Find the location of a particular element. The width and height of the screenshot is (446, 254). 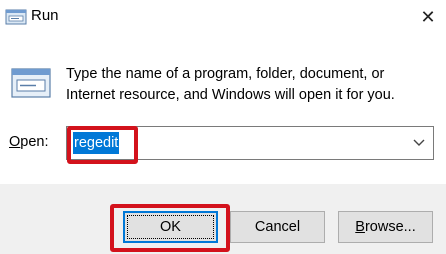

open-label-text: pen: is located at coordinates (34, 142).